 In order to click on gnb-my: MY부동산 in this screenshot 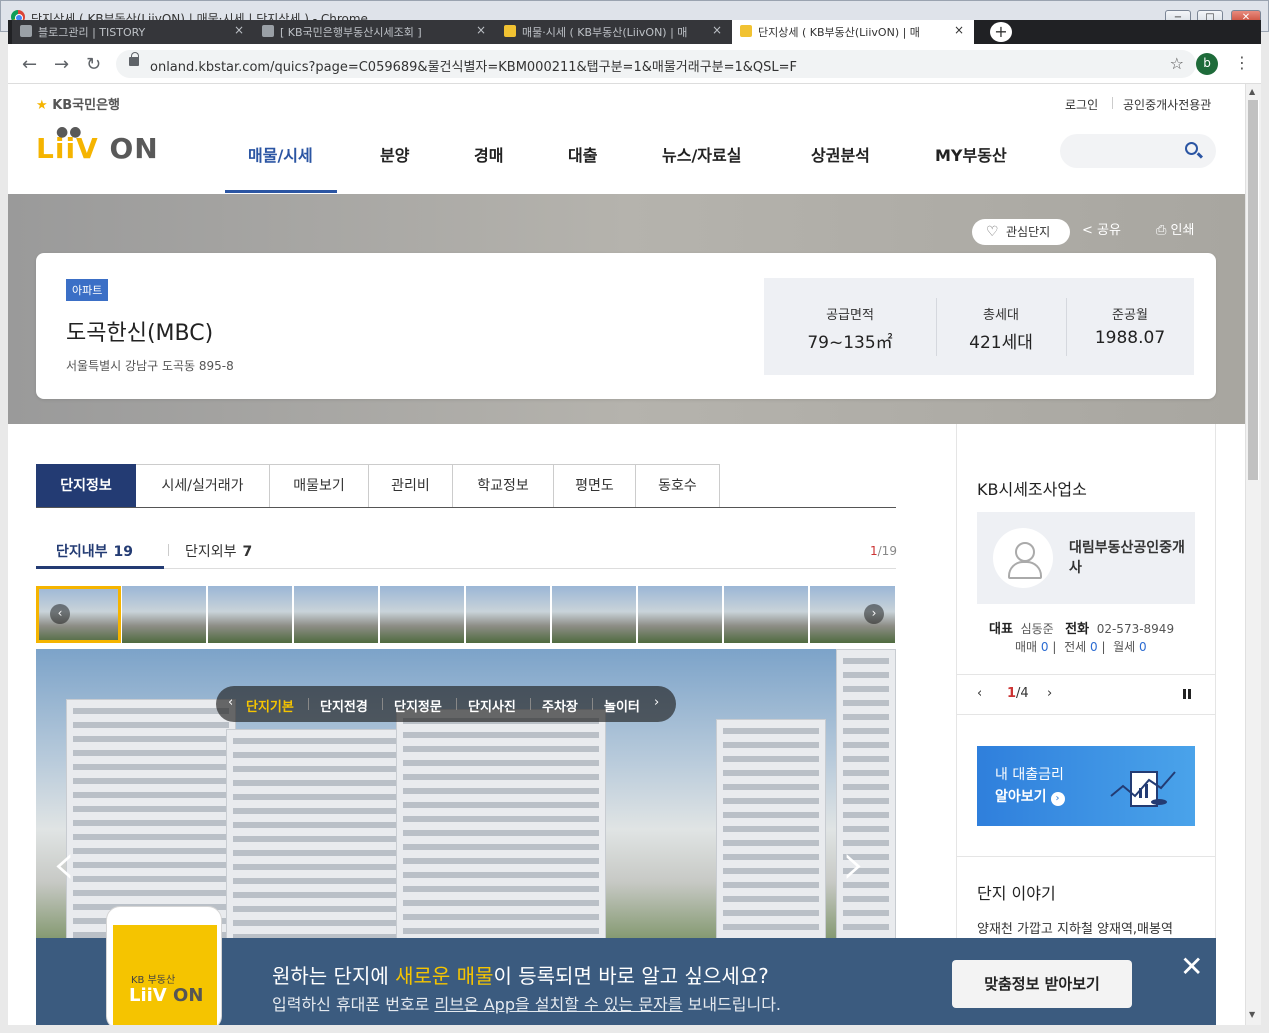, I will do `click(971, 154)`.